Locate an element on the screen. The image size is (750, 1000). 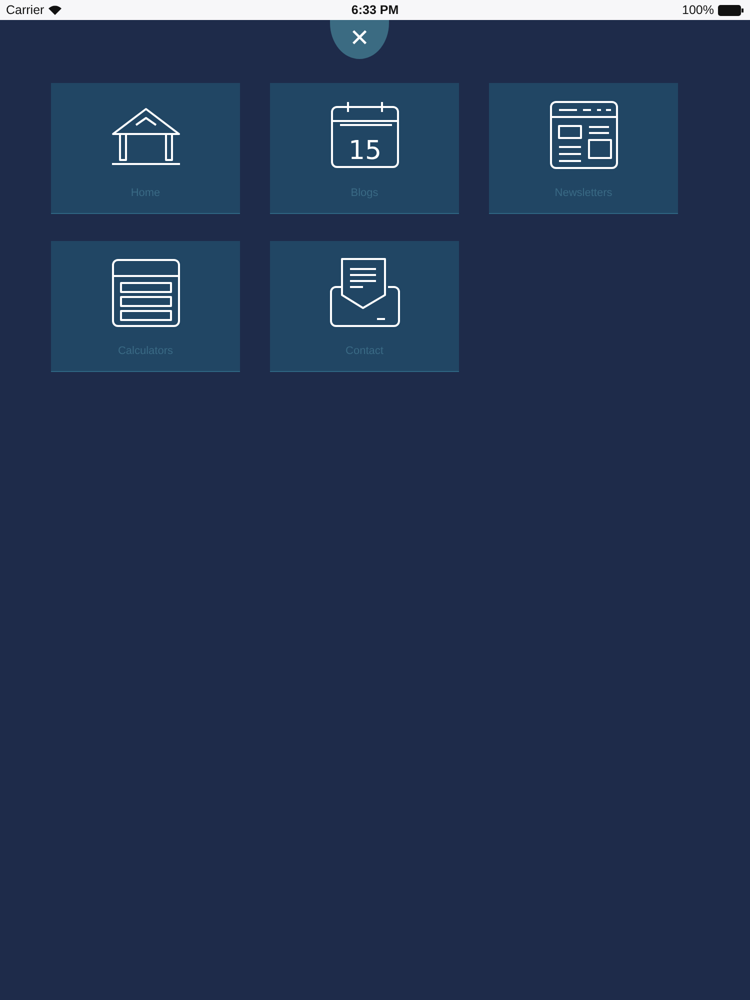
status-time: 6:33 PM is located at coordinates (375, 10).